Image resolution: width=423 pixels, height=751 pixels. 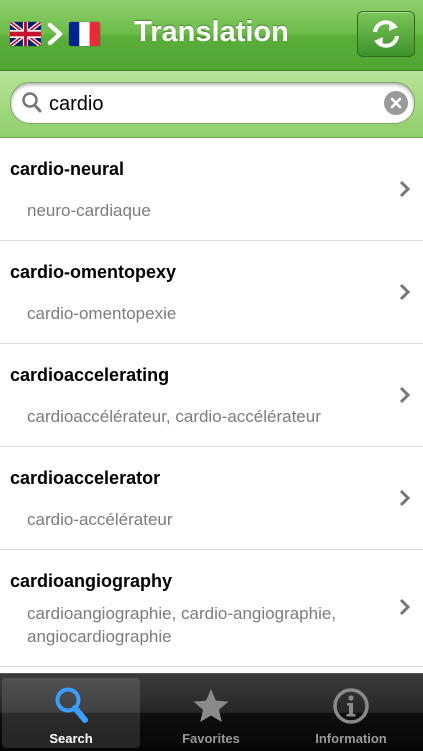 What do you see at coordinates (174, 416) in the screenshot?
I see `result-translation: cardioaccélérateur, cardio-accélérateur` at bounding box center [174, 416].